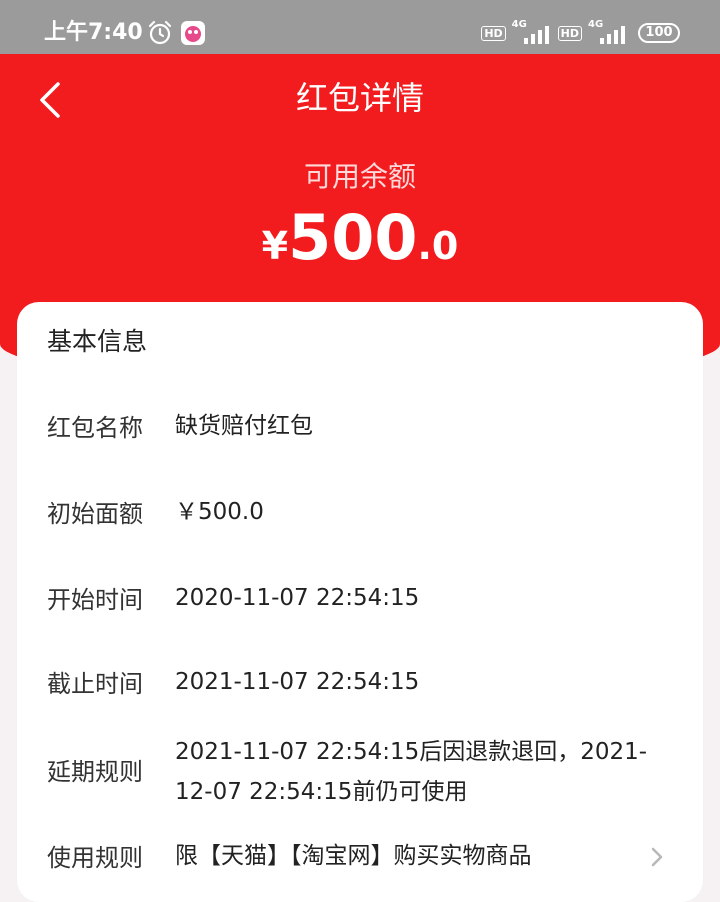  What do you see at coordinates (353, 237) in the screenshot?
I see `balance-integer: 500` at bounding box center [353, 237].